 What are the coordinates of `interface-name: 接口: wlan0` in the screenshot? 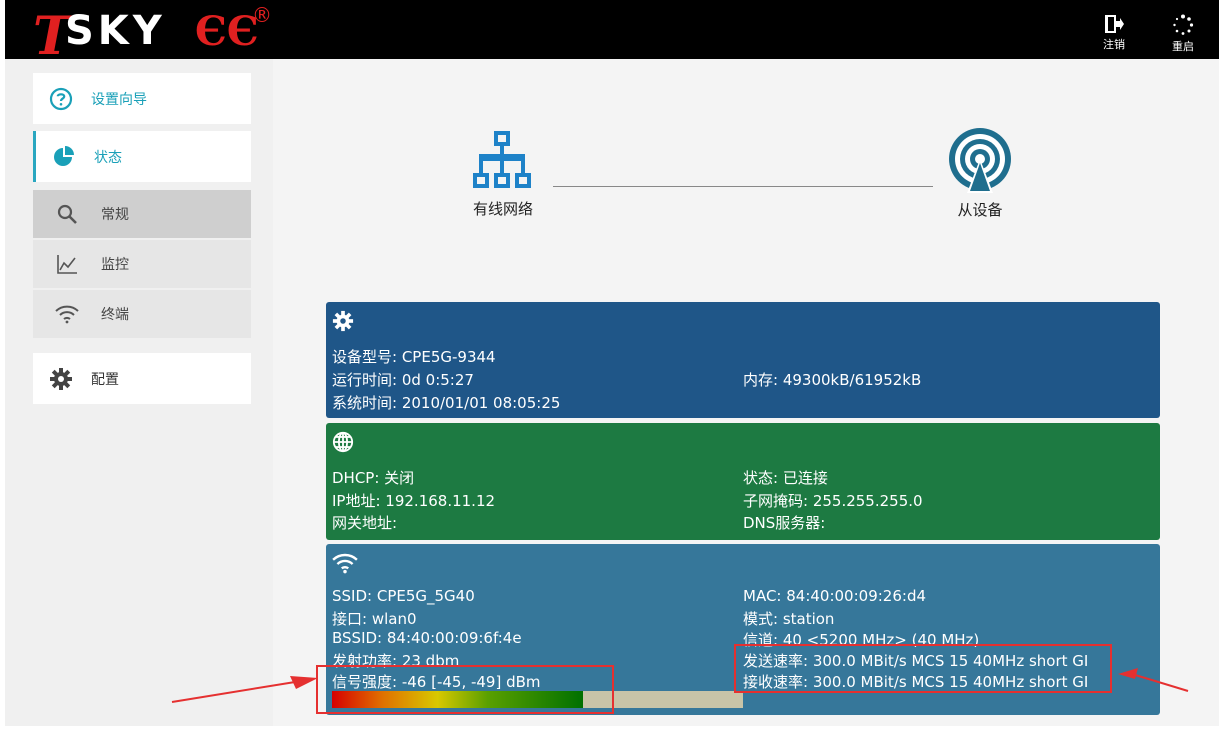 It's located at (374, 619).